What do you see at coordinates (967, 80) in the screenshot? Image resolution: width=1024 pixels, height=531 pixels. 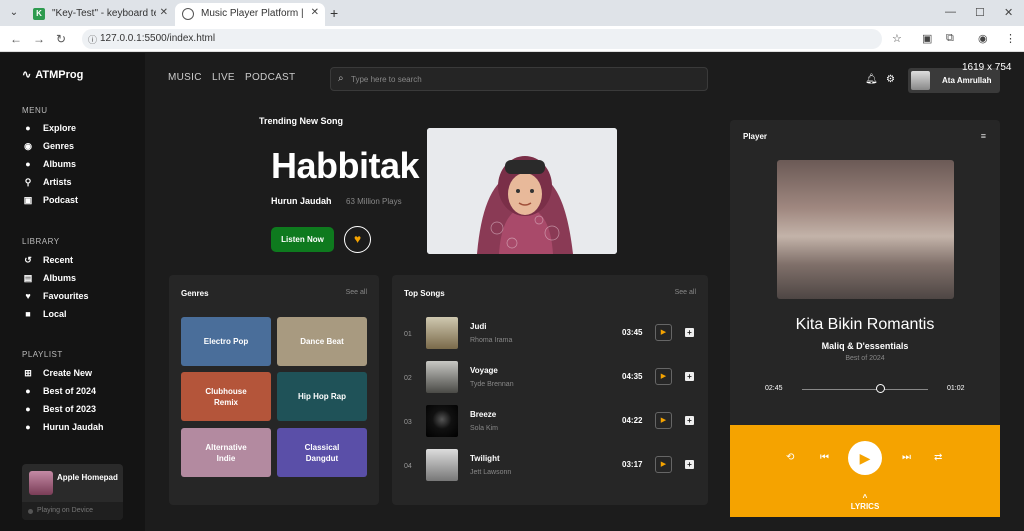 I see `user-name: Ata Amrullah` at bounding box center [967, 80].